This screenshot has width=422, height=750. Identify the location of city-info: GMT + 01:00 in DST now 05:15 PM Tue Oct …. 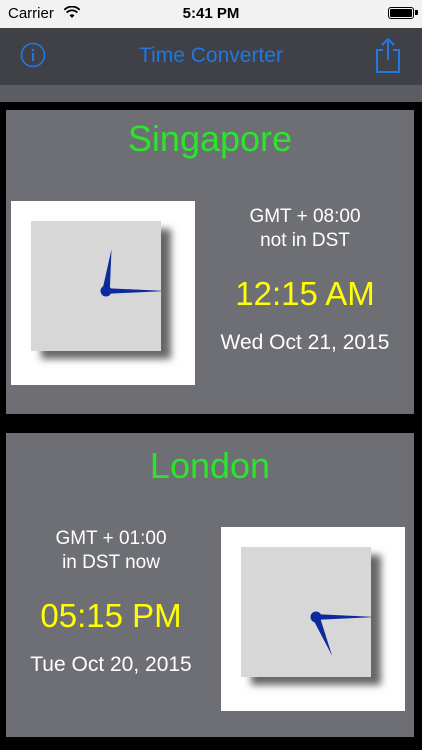
(111, 602).